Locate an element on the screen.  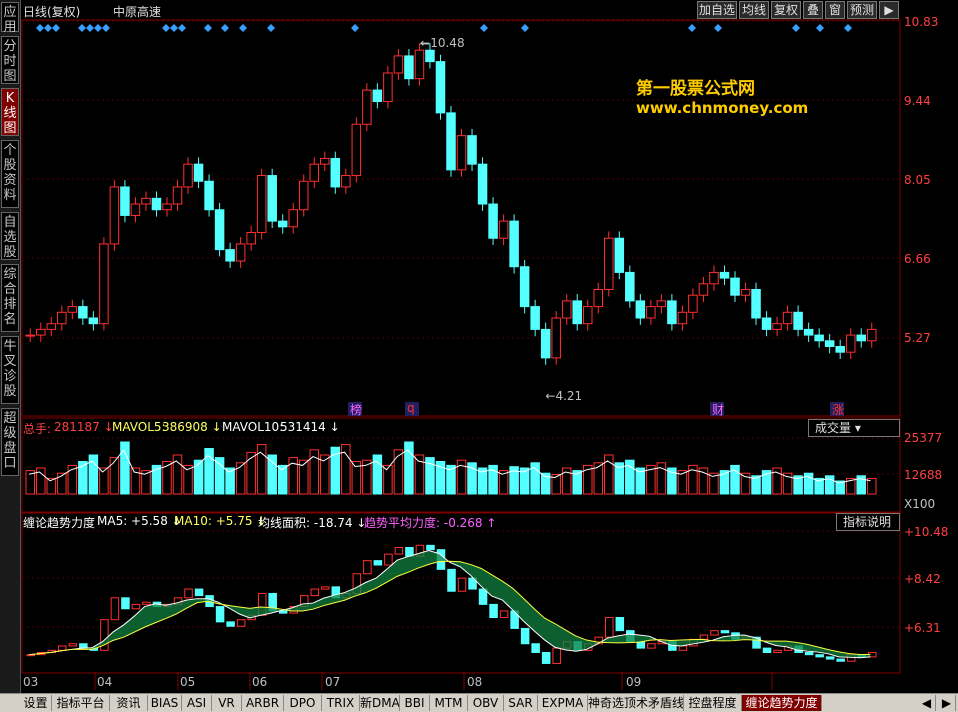
month-label-1: 04 is located at coordinates (105, 682).